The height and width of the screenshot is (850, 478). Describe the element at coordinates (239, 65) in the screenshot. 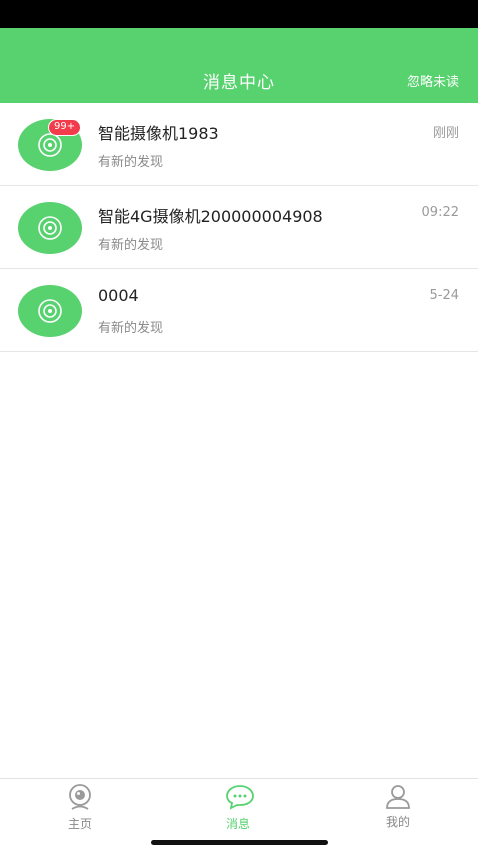

I see `header: 消息中心 忽略未读` at that location.